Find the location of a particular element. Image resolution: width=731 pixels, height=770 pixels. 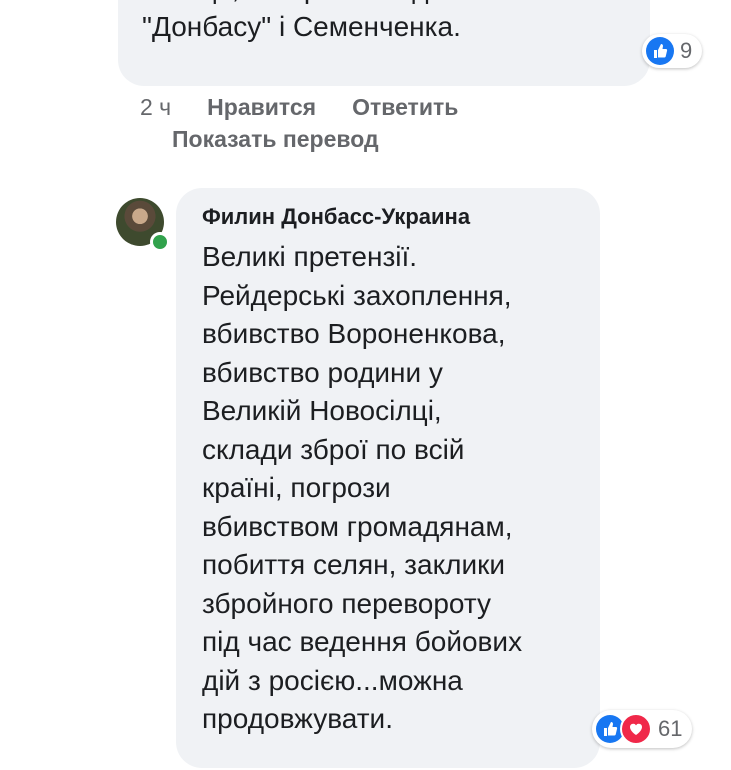

comment-actions-1: 2 ч Нравится Ответить is located at coordinates (299, 107).